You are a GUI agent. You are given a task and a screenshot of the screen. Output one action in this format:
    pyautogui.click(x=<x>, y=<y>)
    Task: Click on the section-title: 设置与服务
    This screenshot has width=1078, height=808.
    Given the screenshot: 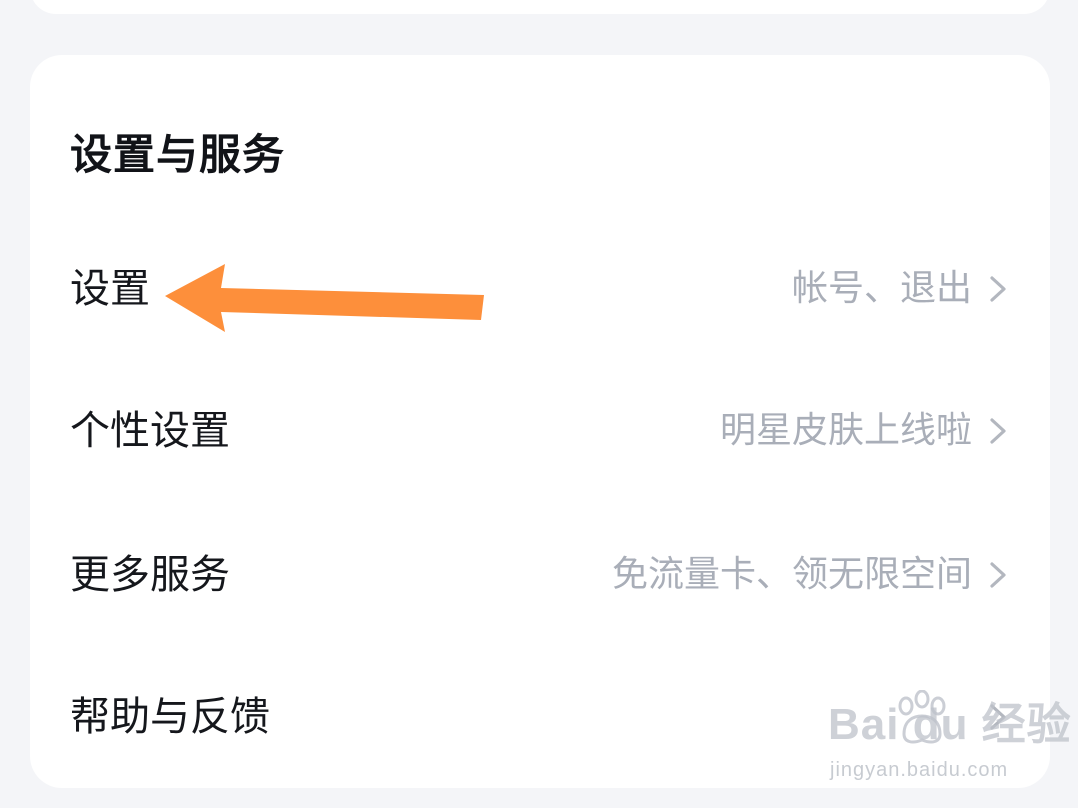 What is the action you would take?
    pyautogui.click(x=178, y=154)
    